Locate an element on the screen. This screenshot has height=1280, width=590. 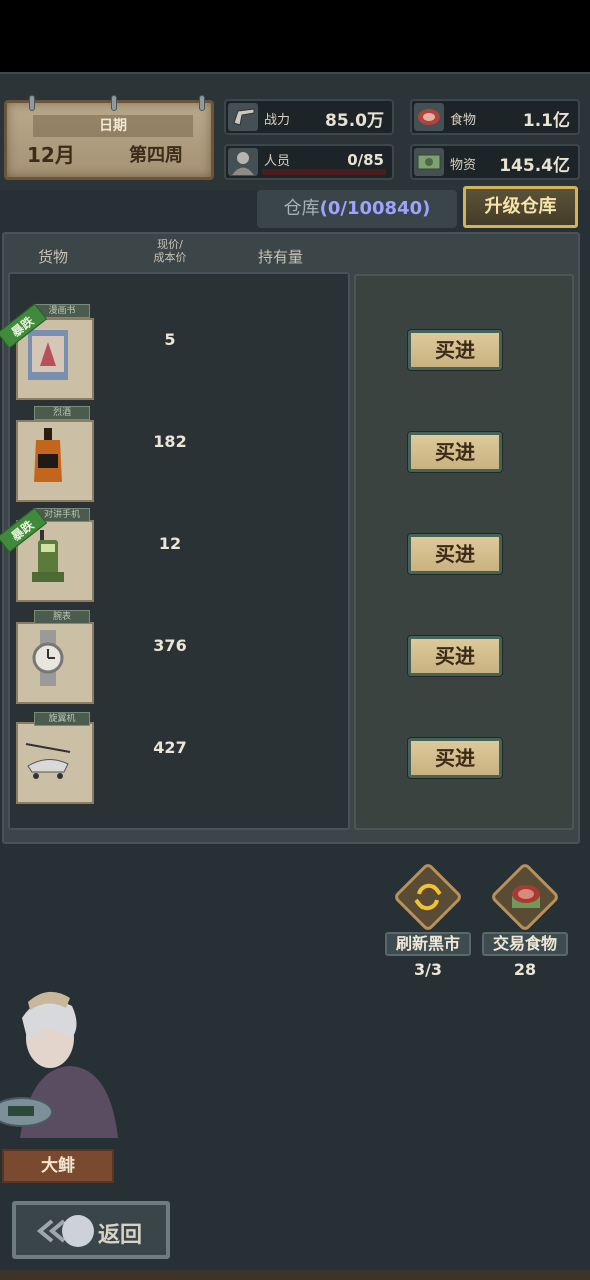
column-goods: 货物 is located at coordinates (53, 257).